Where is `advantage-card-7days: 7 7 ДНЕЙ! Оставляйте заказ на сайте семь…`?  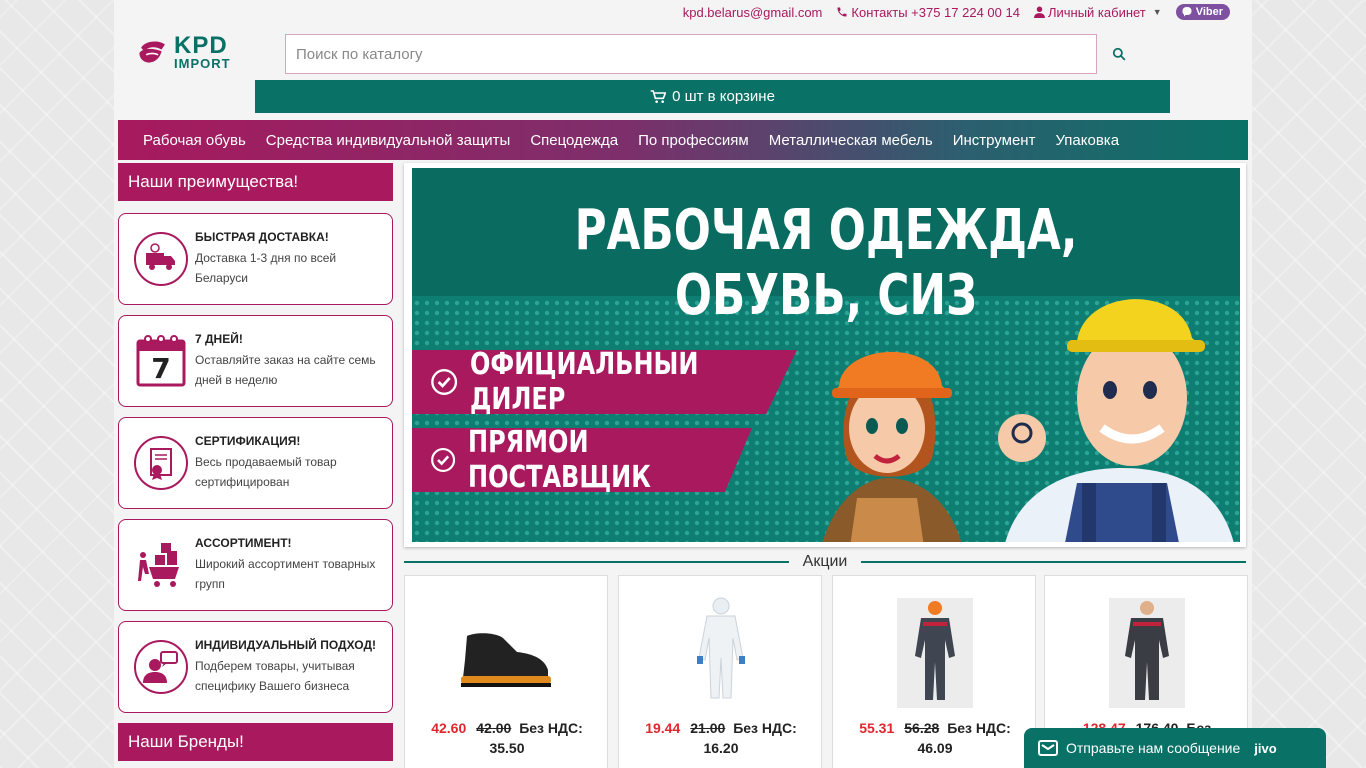
advantage-card-7days: 7 7 ДНЕЙ! Оставляйте заказ на сайте семь… is located at coordinates (255, 361).